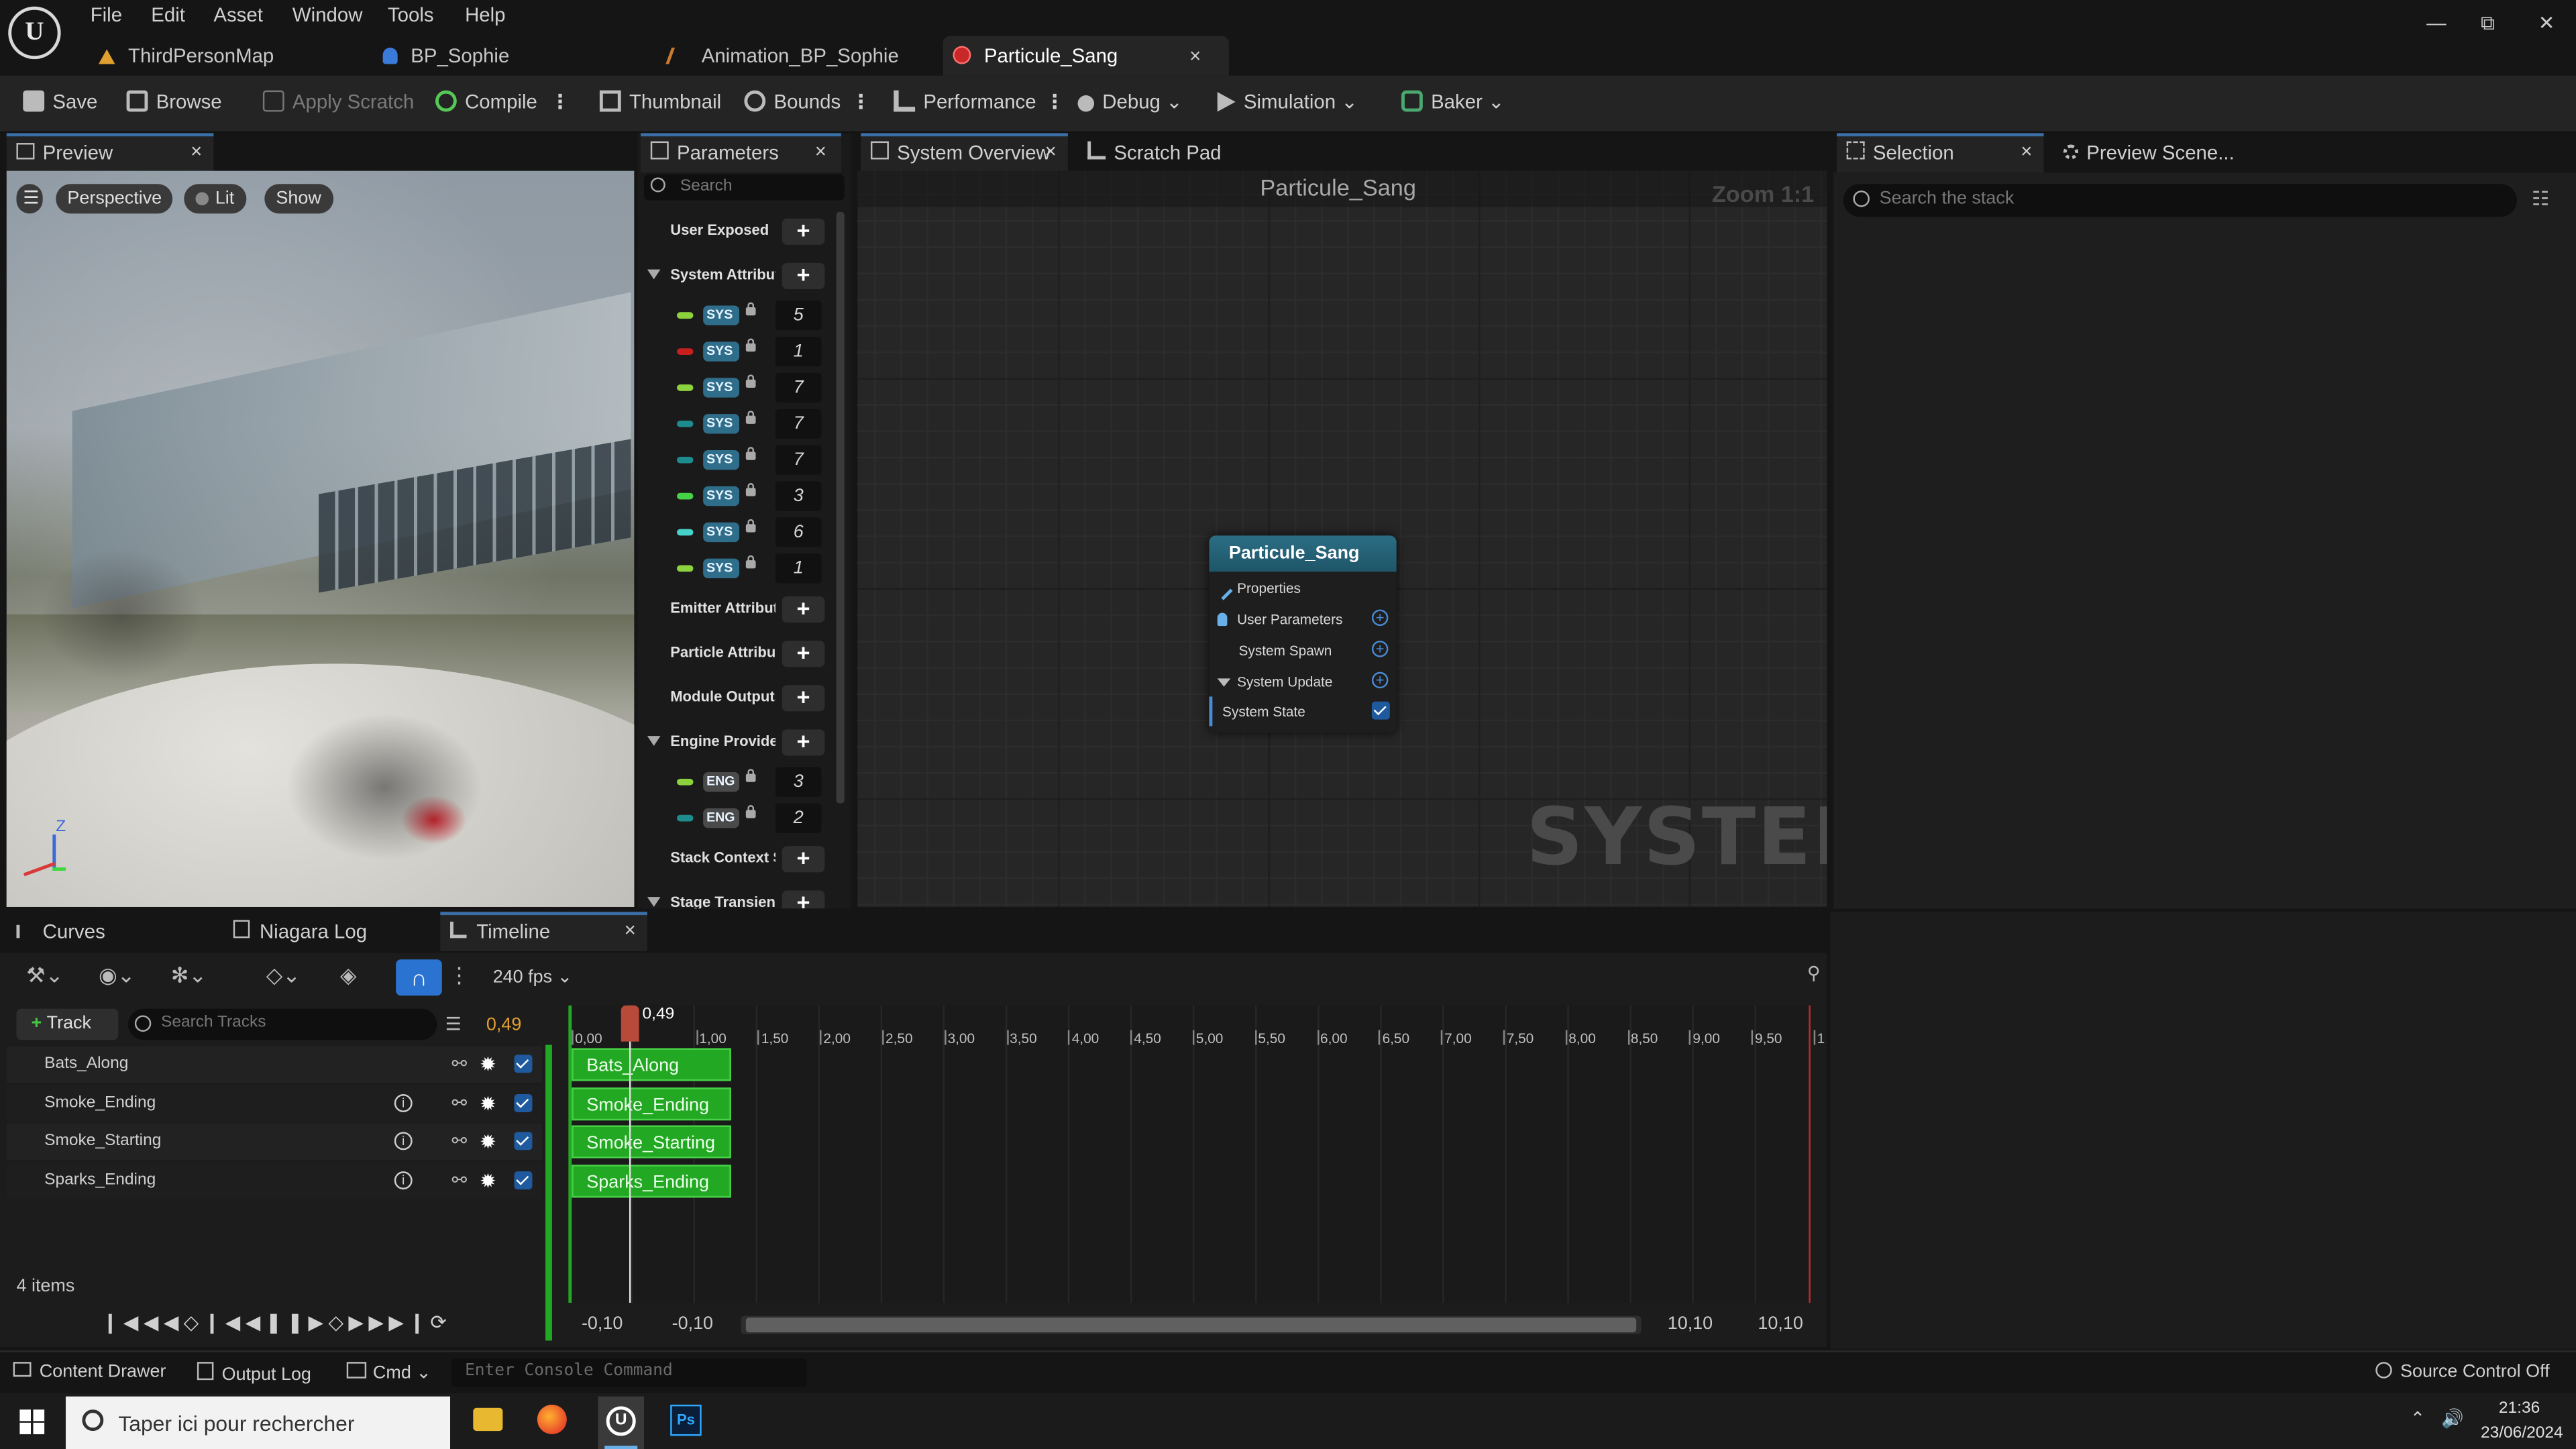 The width and height of the screenshot is (2576, 1449). What do you see at coordinates (2452, 1418) in the screenshot?
I see `volume-icon: 🔊` at bounding box center [2452, 1418].